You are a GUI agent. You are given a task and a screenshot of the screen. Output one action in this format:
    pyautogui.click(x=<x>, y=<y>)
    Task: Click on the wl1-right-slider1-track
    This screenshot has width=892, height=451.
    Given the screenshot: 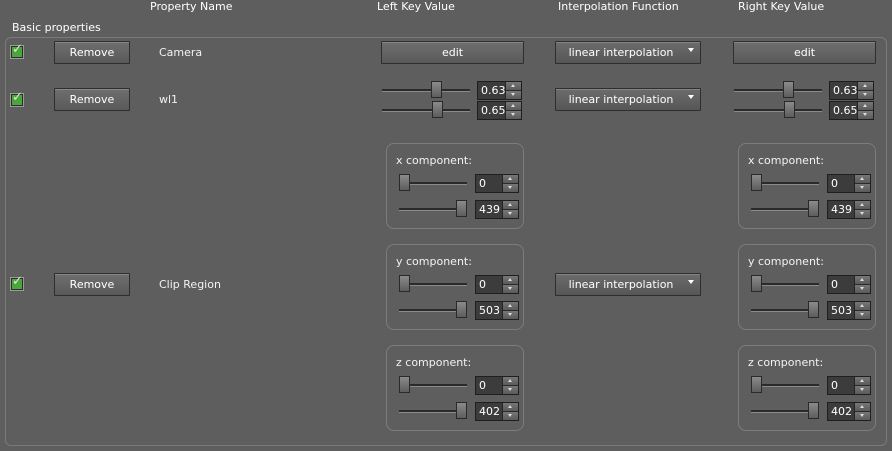 What is the action you would take?
    pyautogui.click(x=778, y=90)
    